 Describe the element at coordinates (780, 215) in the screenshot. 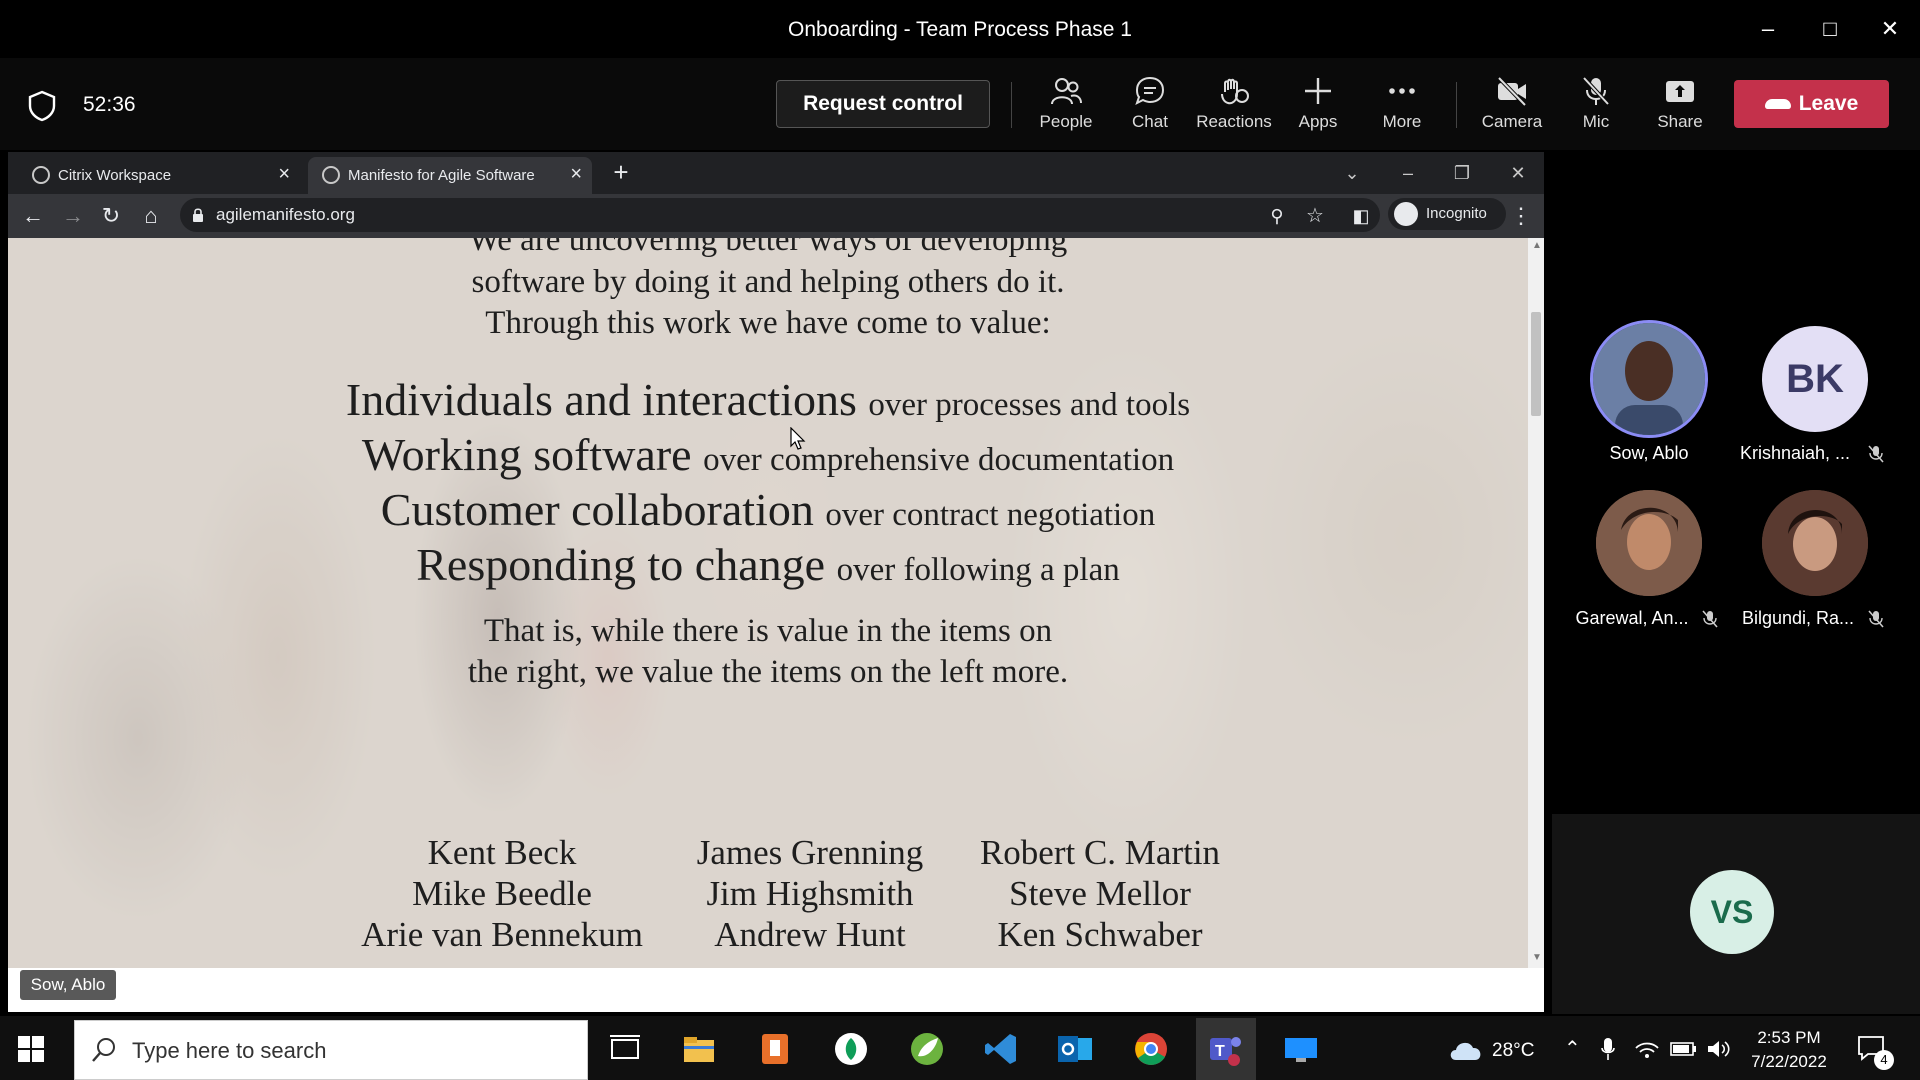

I see `address-bar` at that location.